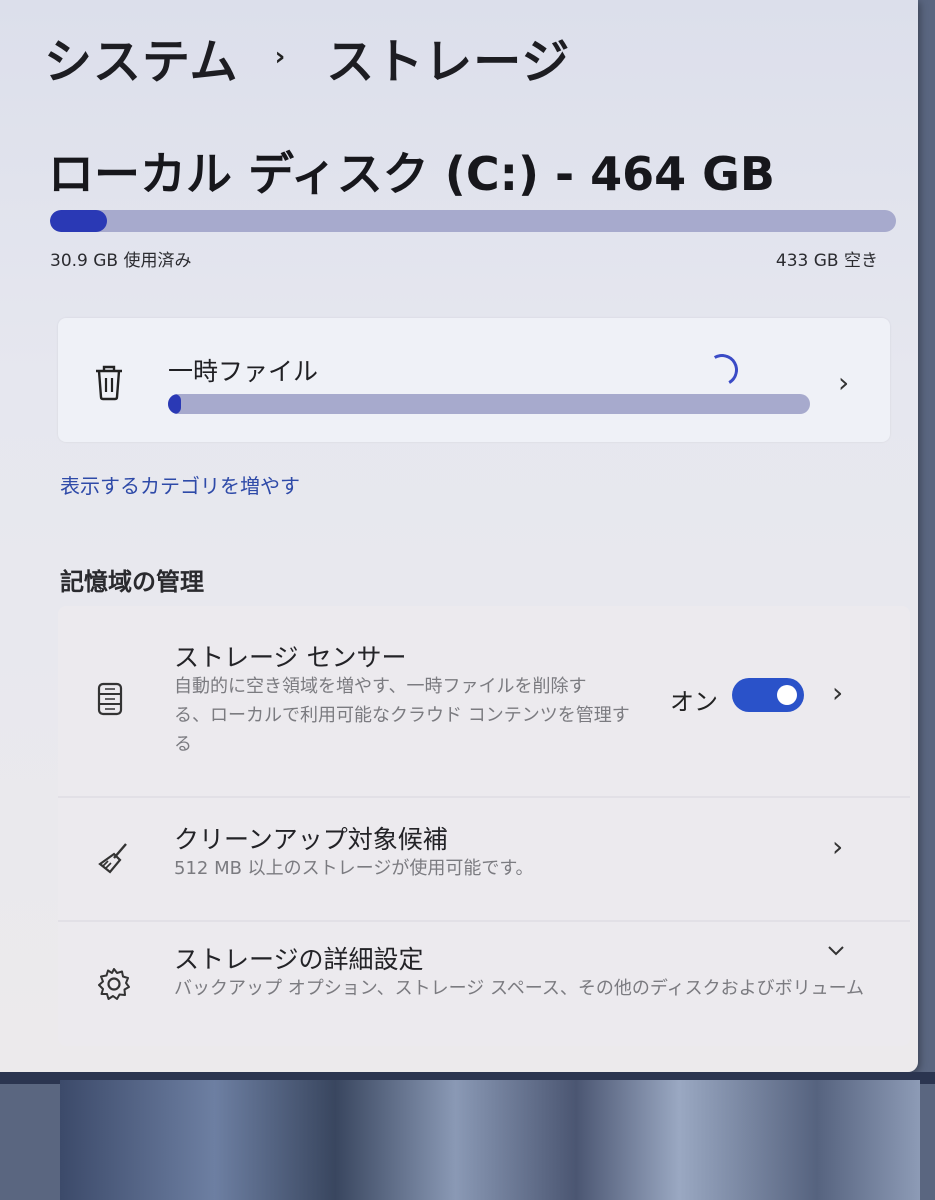 This screenshot has height=1200, width=935. What do you see at coordinates (110, 699) in the screenshot?
I see `storage-drive-icon` at bounding box center [110, 699].